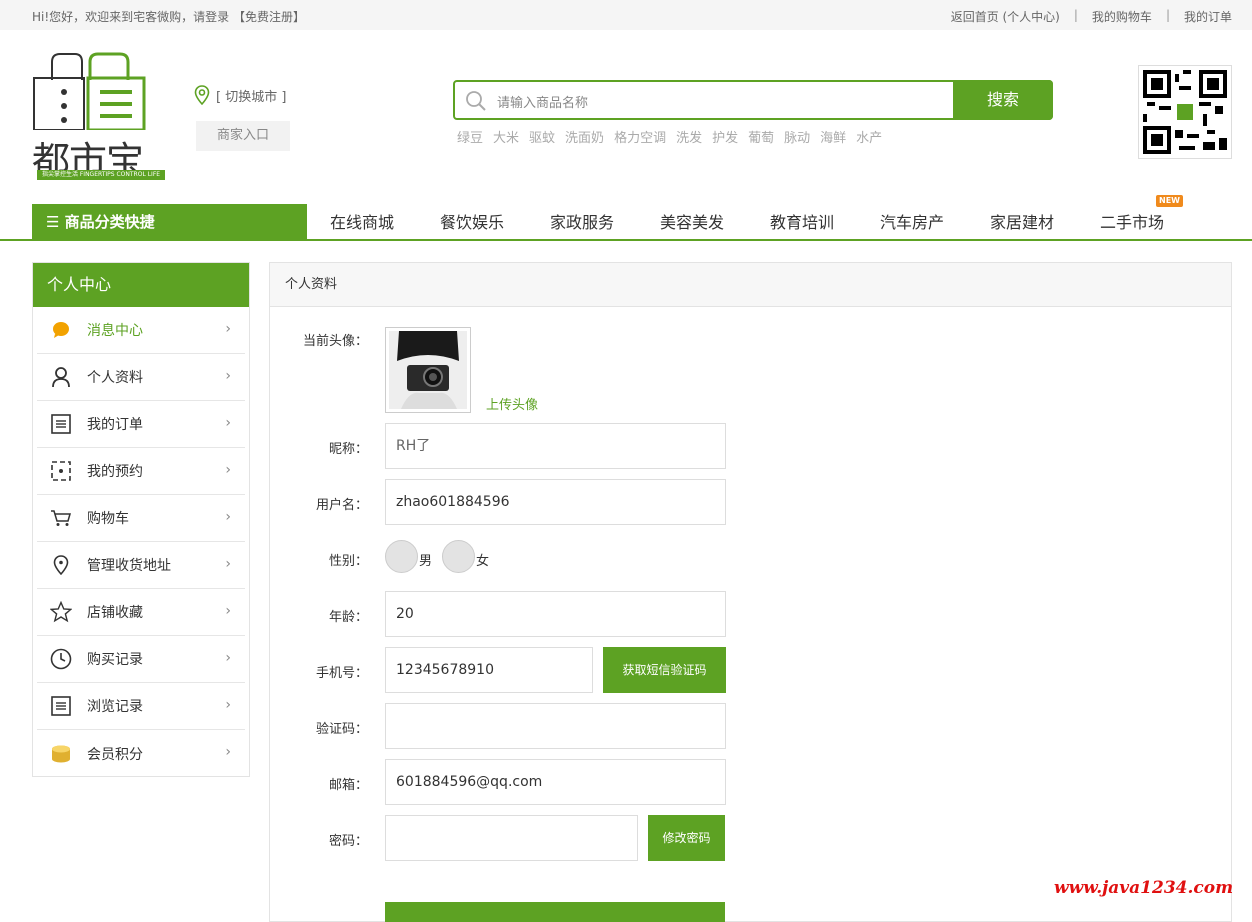 This screenshot has width=1252, height=922. I want to click on hot-word: 洗发, so click(689, 136).